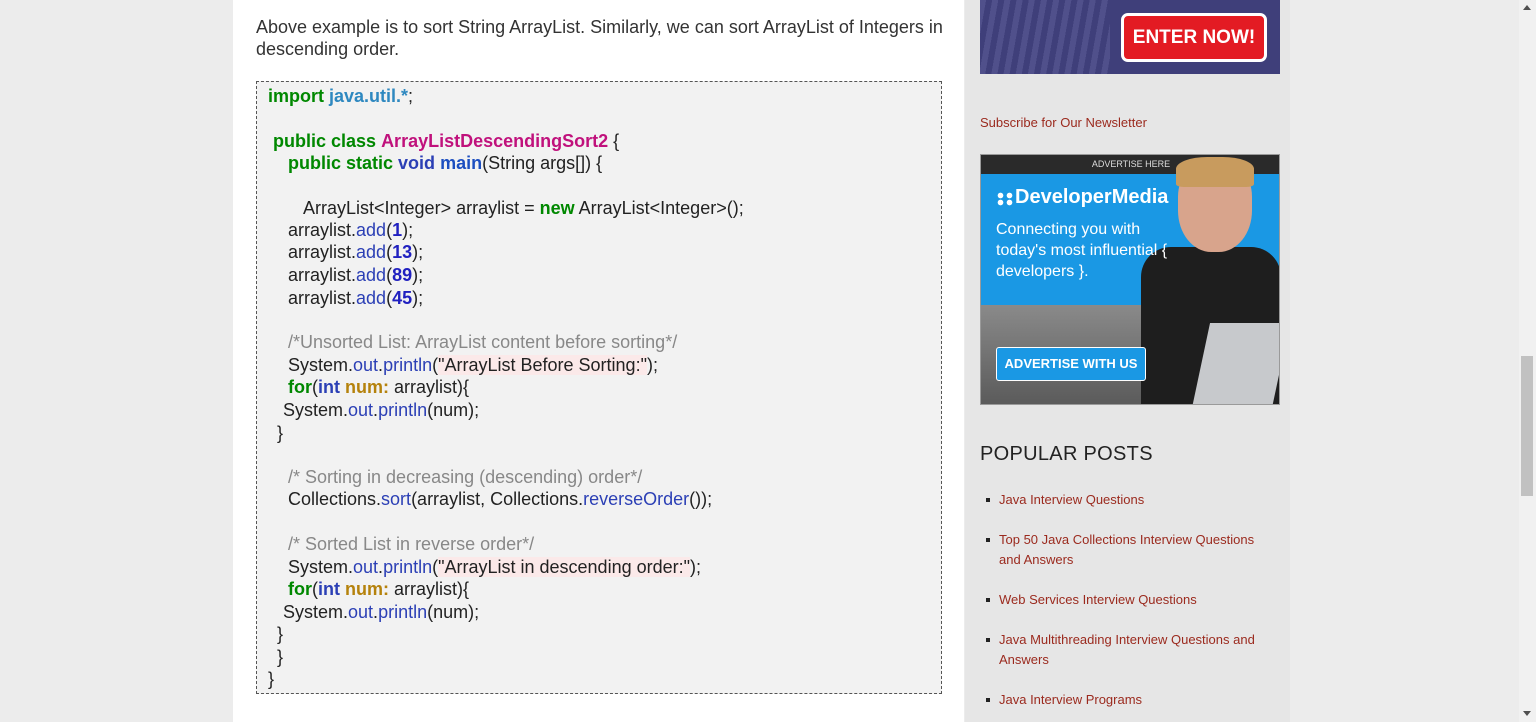  I want to click on enter-now-button: ENTER NOW!, so click(1194, 37).